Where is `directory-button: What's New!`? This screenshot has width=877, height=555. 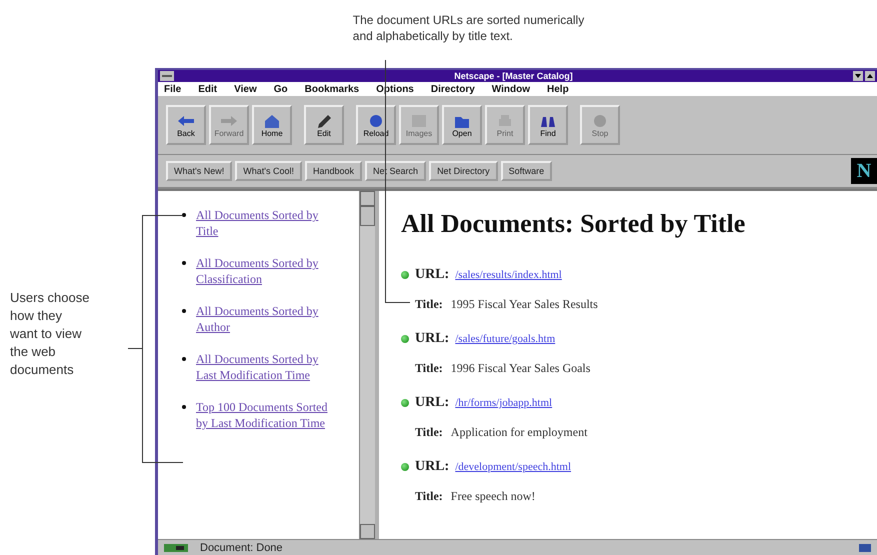 directory-button: What's New! is located at coordinates (199, 171).